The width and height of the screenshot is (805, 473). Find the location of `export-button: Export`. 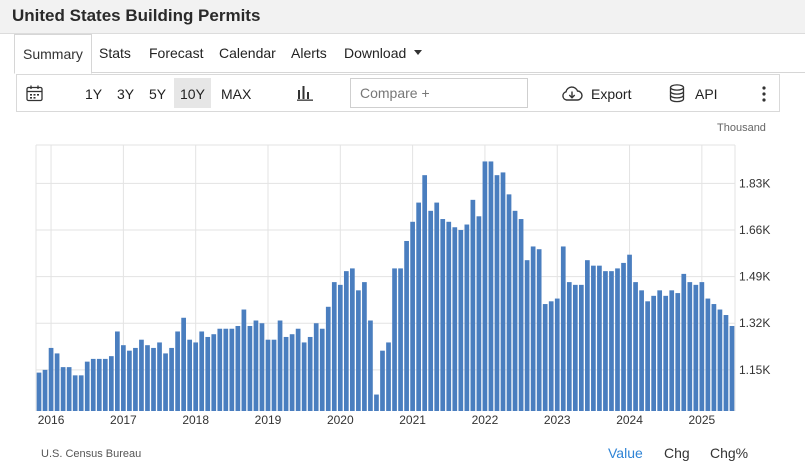

export-button: Export is located at coordinates (611, 94).